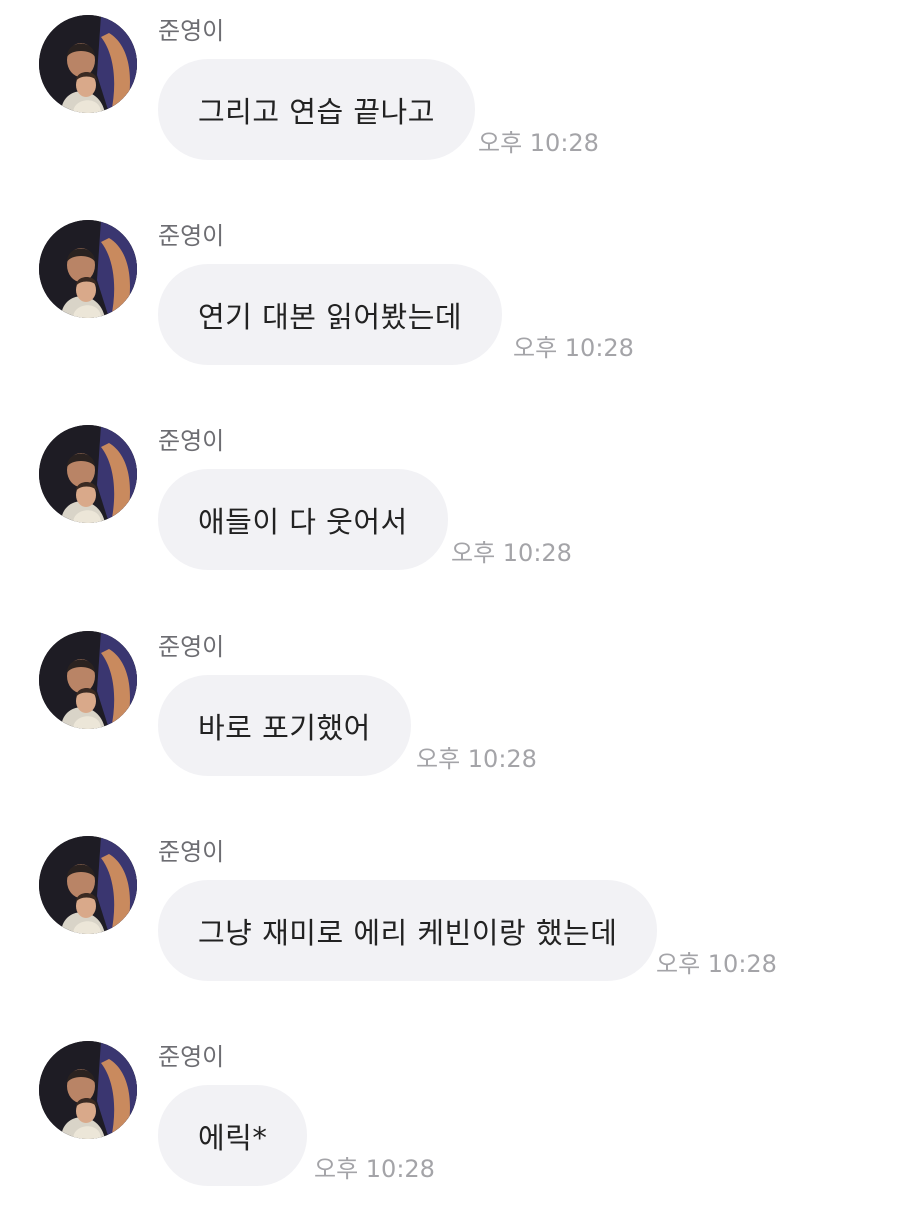  I want to click on message-bubble: 연기 대본 읽어봤는데, so click(330, 314).